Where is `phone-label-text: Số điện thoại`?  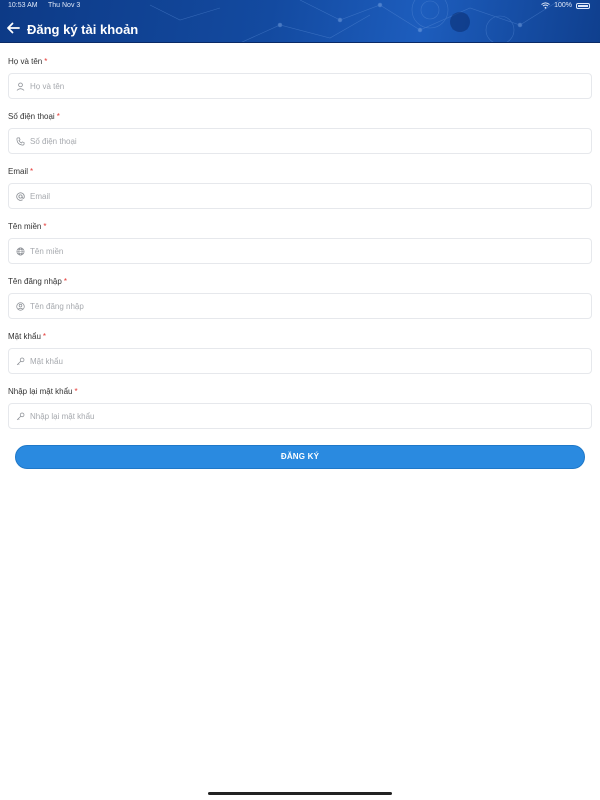 phone-label-text: Số điện thoại is located at coordinates (31, 116).